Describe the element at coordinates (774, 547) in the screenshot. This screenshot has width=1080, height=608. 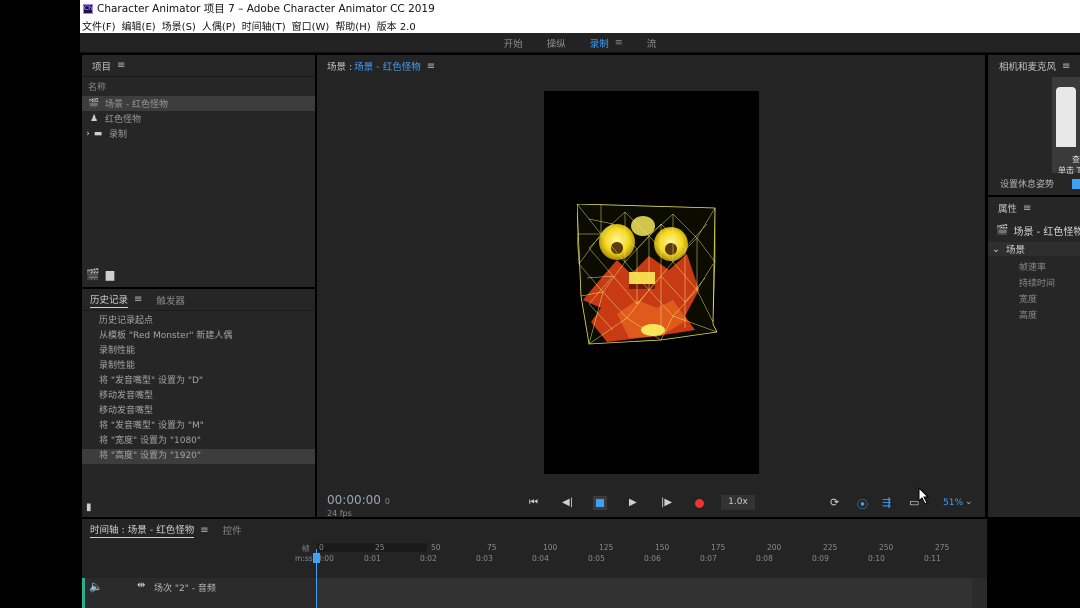
I see `frame-tick: 200` at that location.